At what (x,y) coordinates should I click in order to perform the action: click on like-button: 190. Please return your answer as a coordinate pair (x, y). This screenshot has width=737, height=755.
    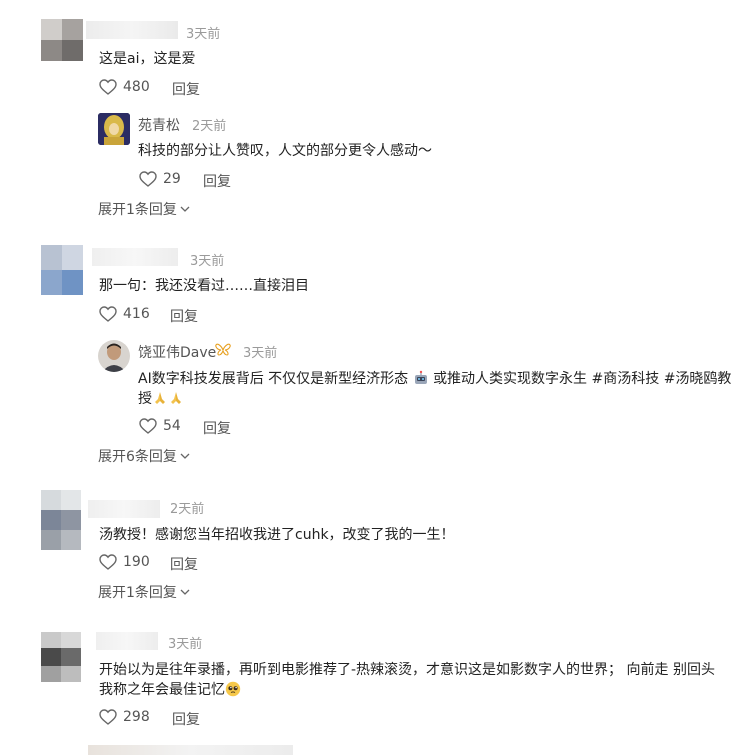
    Looking at the image, I should click on (124, 562).